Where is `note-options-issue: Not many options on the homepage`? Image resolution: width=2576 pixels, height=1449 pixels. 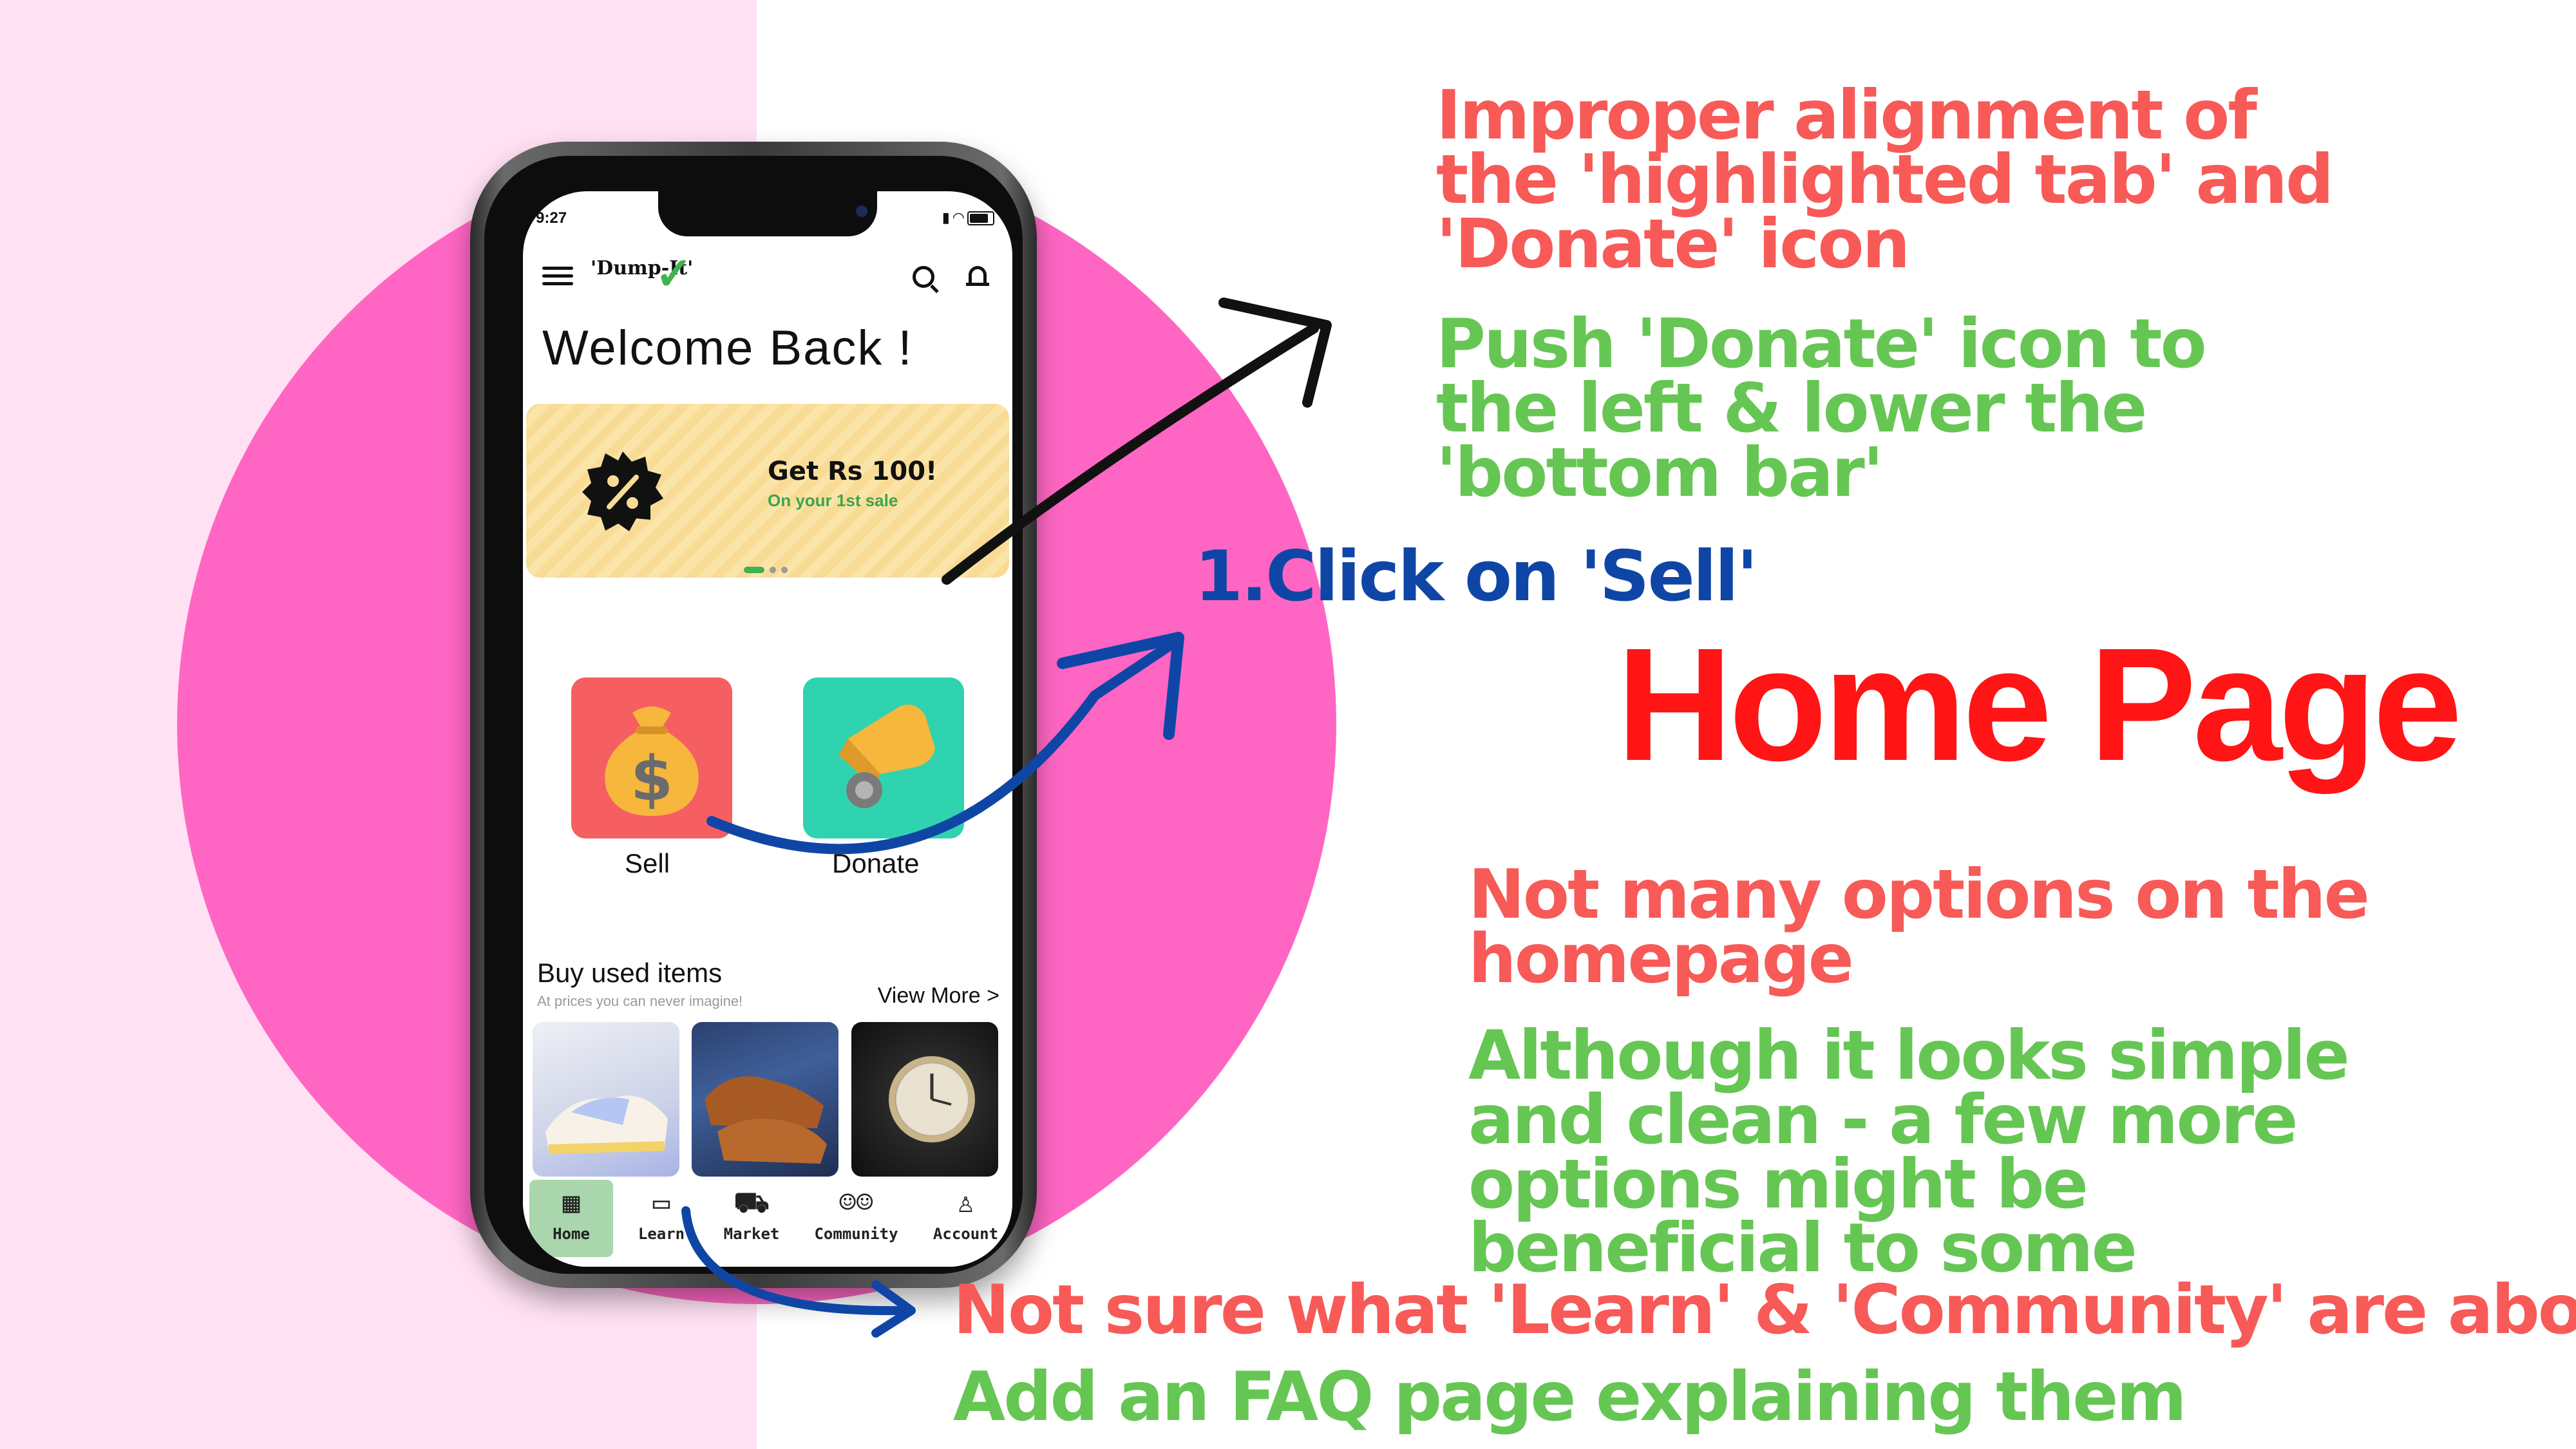
note-options-issue: Not many options on the homepage is located at coordinates (1919, 926).